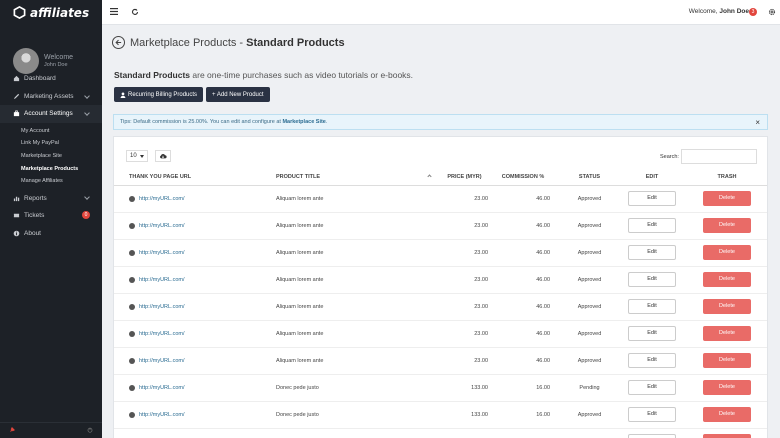 The image size is (780, 438). What do you see at coordinates (133, 156) in the screenshot?
I see `page-length-value: 10` at bounding box center [133, 156].